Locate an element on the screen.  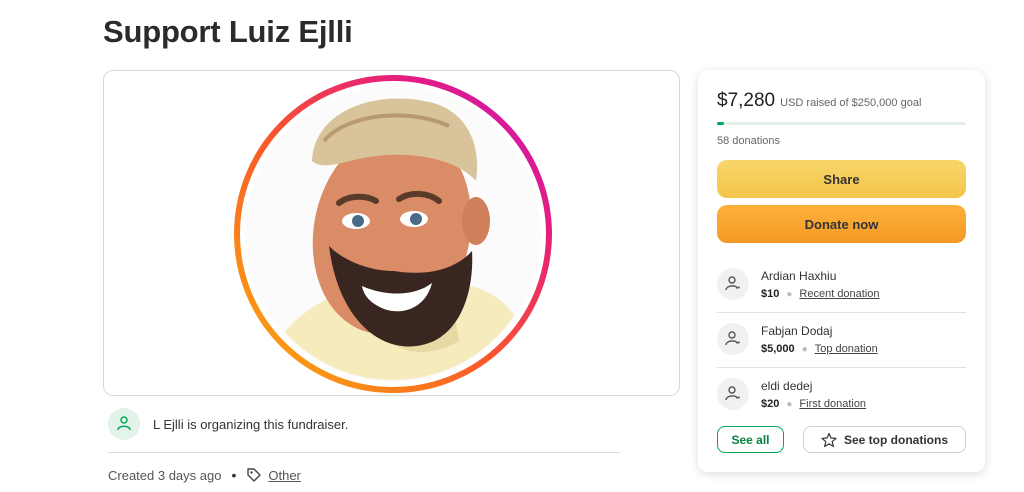
created-time: Created 3 days ago is located at coordinates (165, 475).